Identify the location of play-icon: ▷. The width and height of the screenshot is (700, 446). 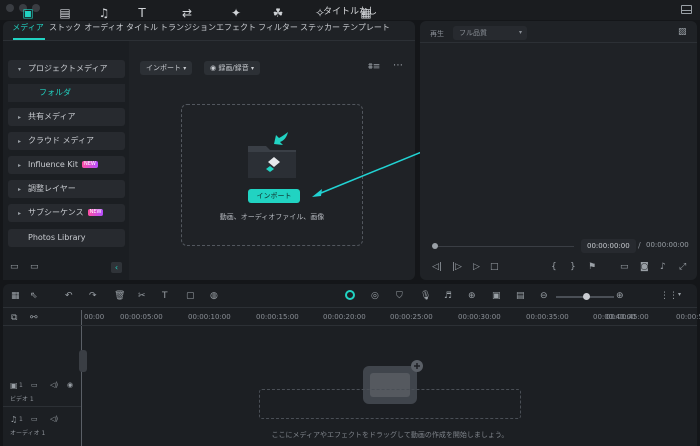
(476, 267).